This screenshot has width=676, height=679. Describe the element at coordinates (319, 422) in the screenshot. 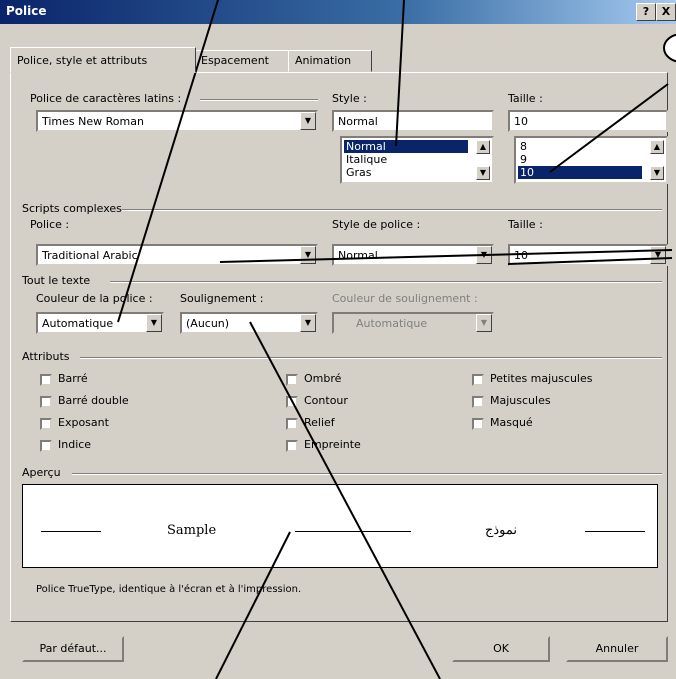

I see `attr-label: Relief` at that location.